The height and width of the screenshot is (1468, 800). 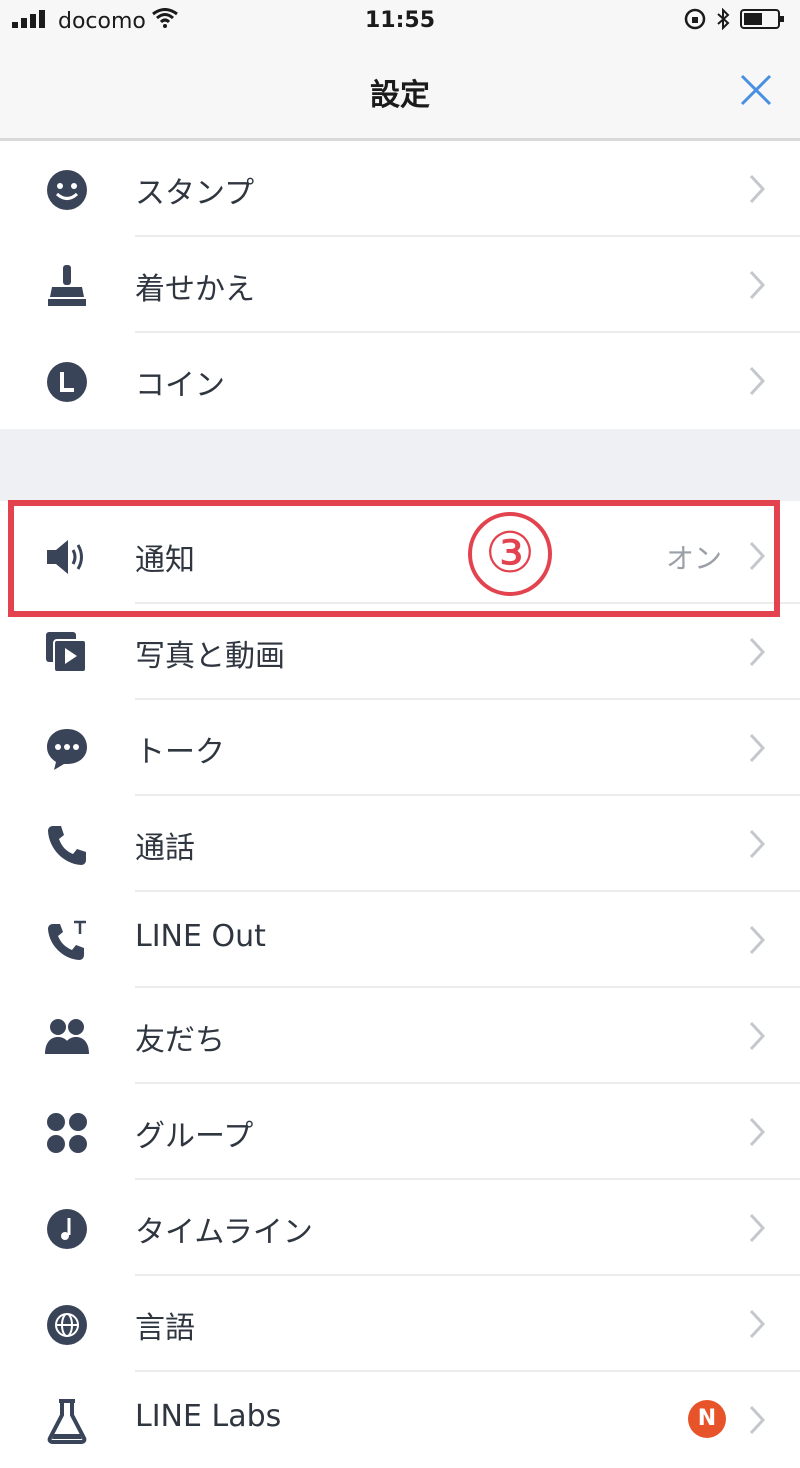 What do you see at coordinates (400, 652) in the screenshot?
I see `settings-item-photos-videos: 写真と動画` at bounding box center [400, 652].